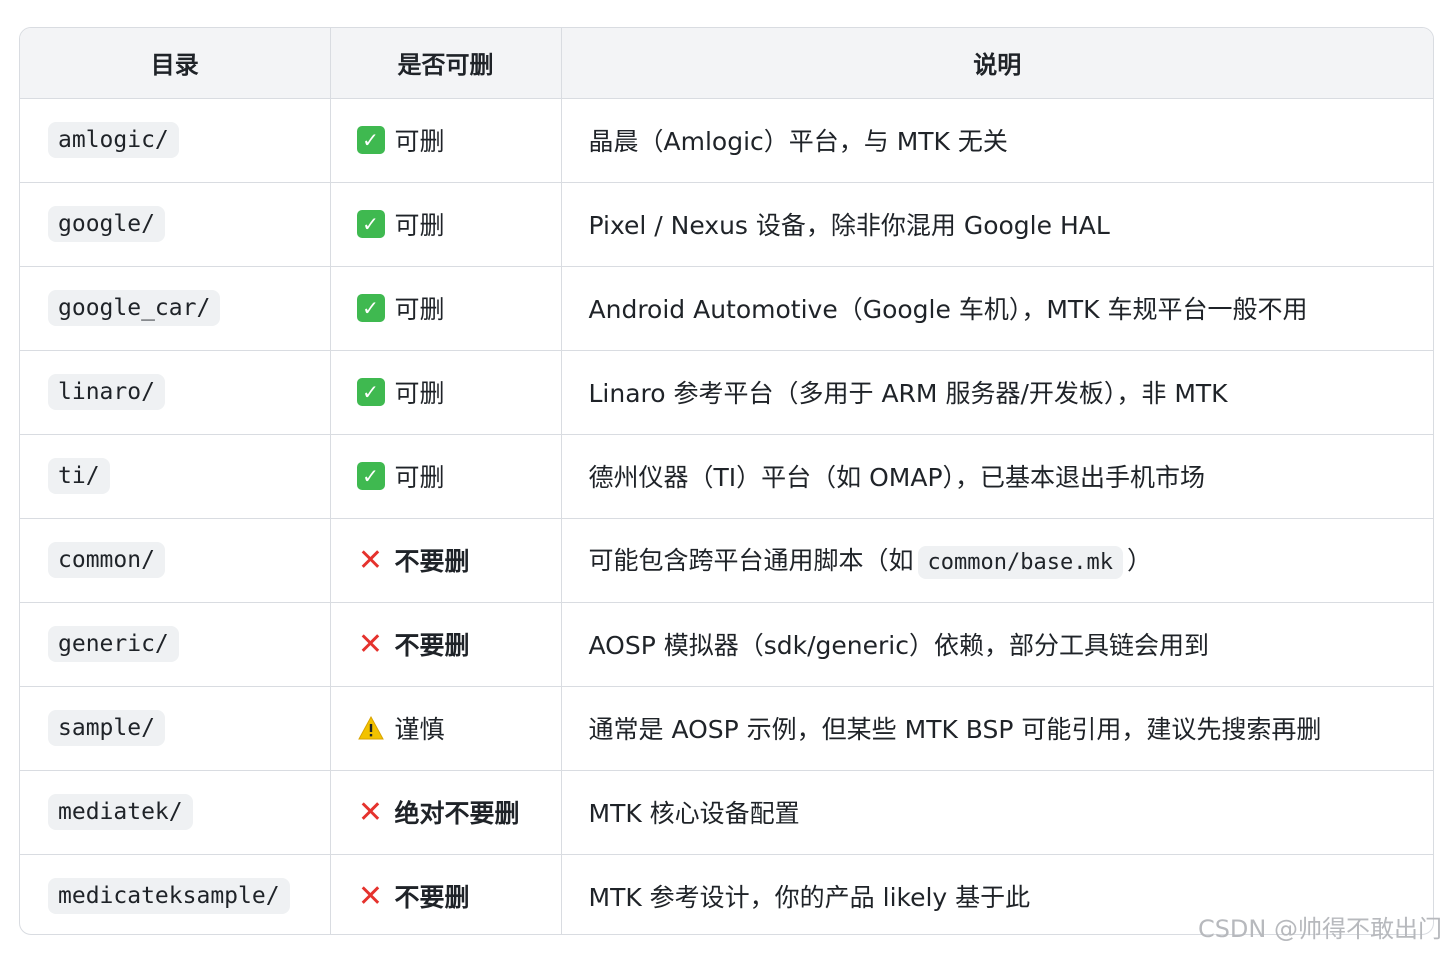 The height and width of the screenshot is (954, 1448). What do you see at coordinates (120, 812) in the screenshot?
I see `directory-name: mediatek/` at bounding box center [120, 812].